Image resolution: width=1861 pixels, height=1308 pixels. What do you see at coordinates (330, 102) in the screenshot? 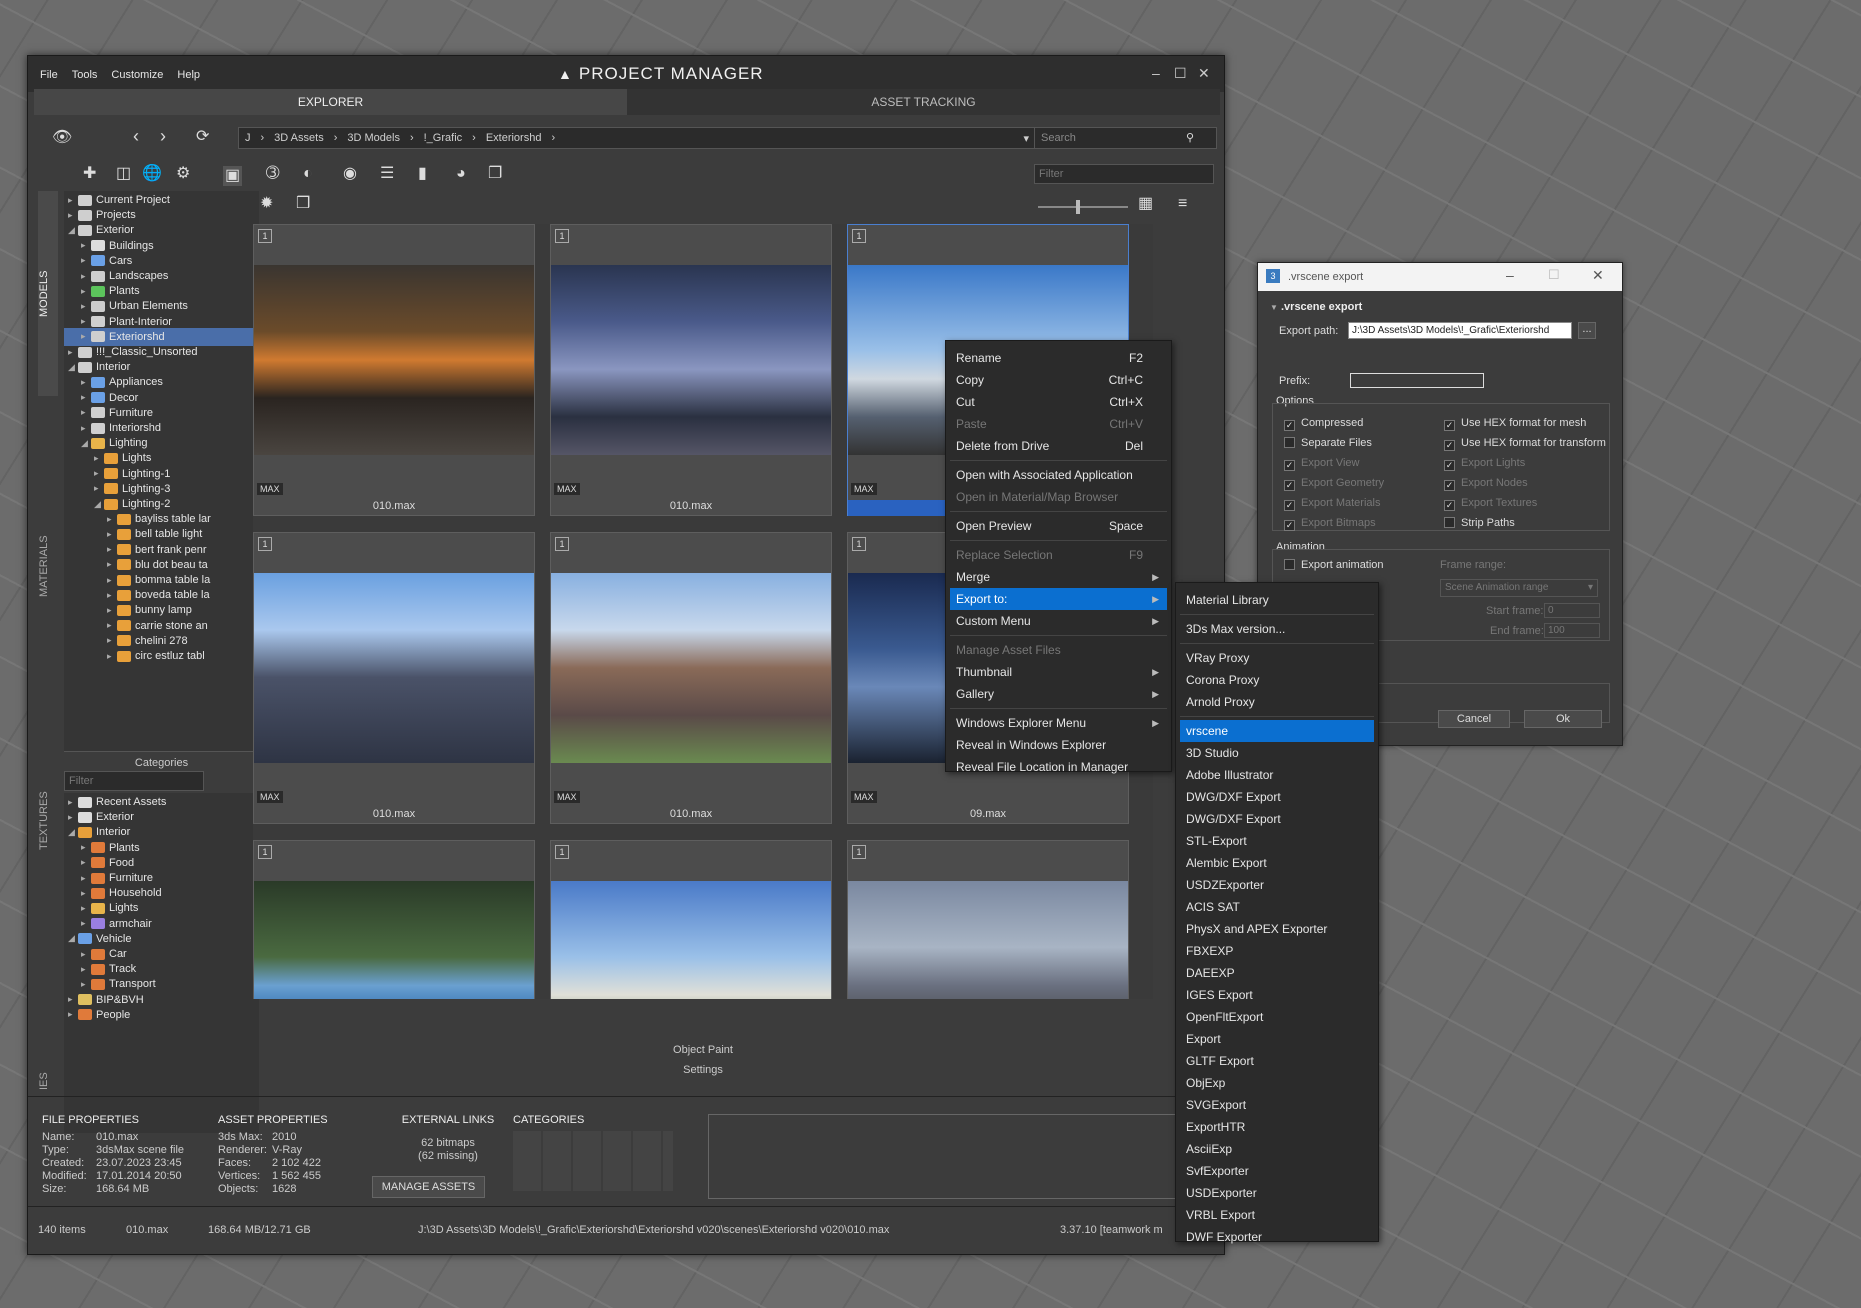
I see `tab-explorer: EXPLORER` at bounding box center [330, 102].